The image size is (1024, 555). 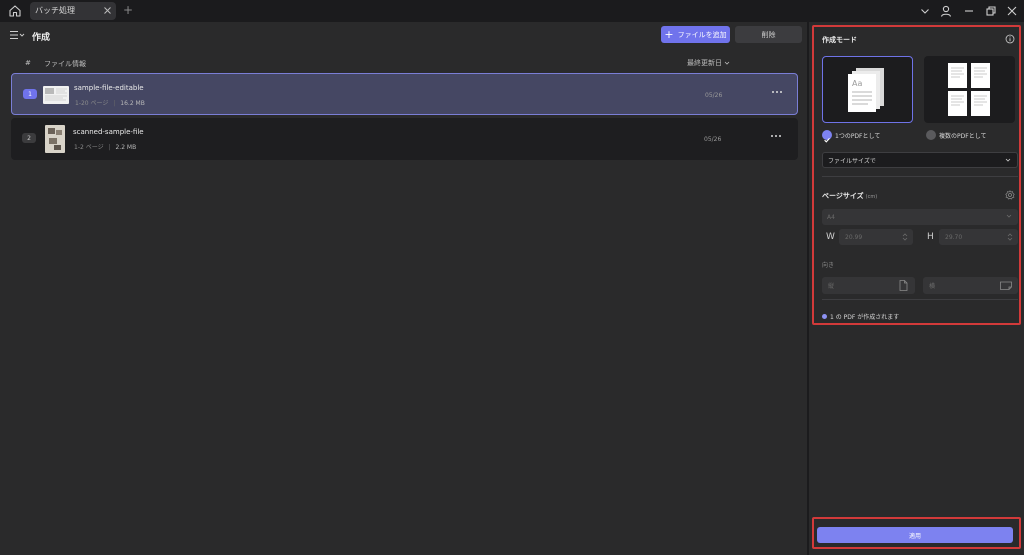 I want to click on gear-icon, so click(x=1010, y=195).